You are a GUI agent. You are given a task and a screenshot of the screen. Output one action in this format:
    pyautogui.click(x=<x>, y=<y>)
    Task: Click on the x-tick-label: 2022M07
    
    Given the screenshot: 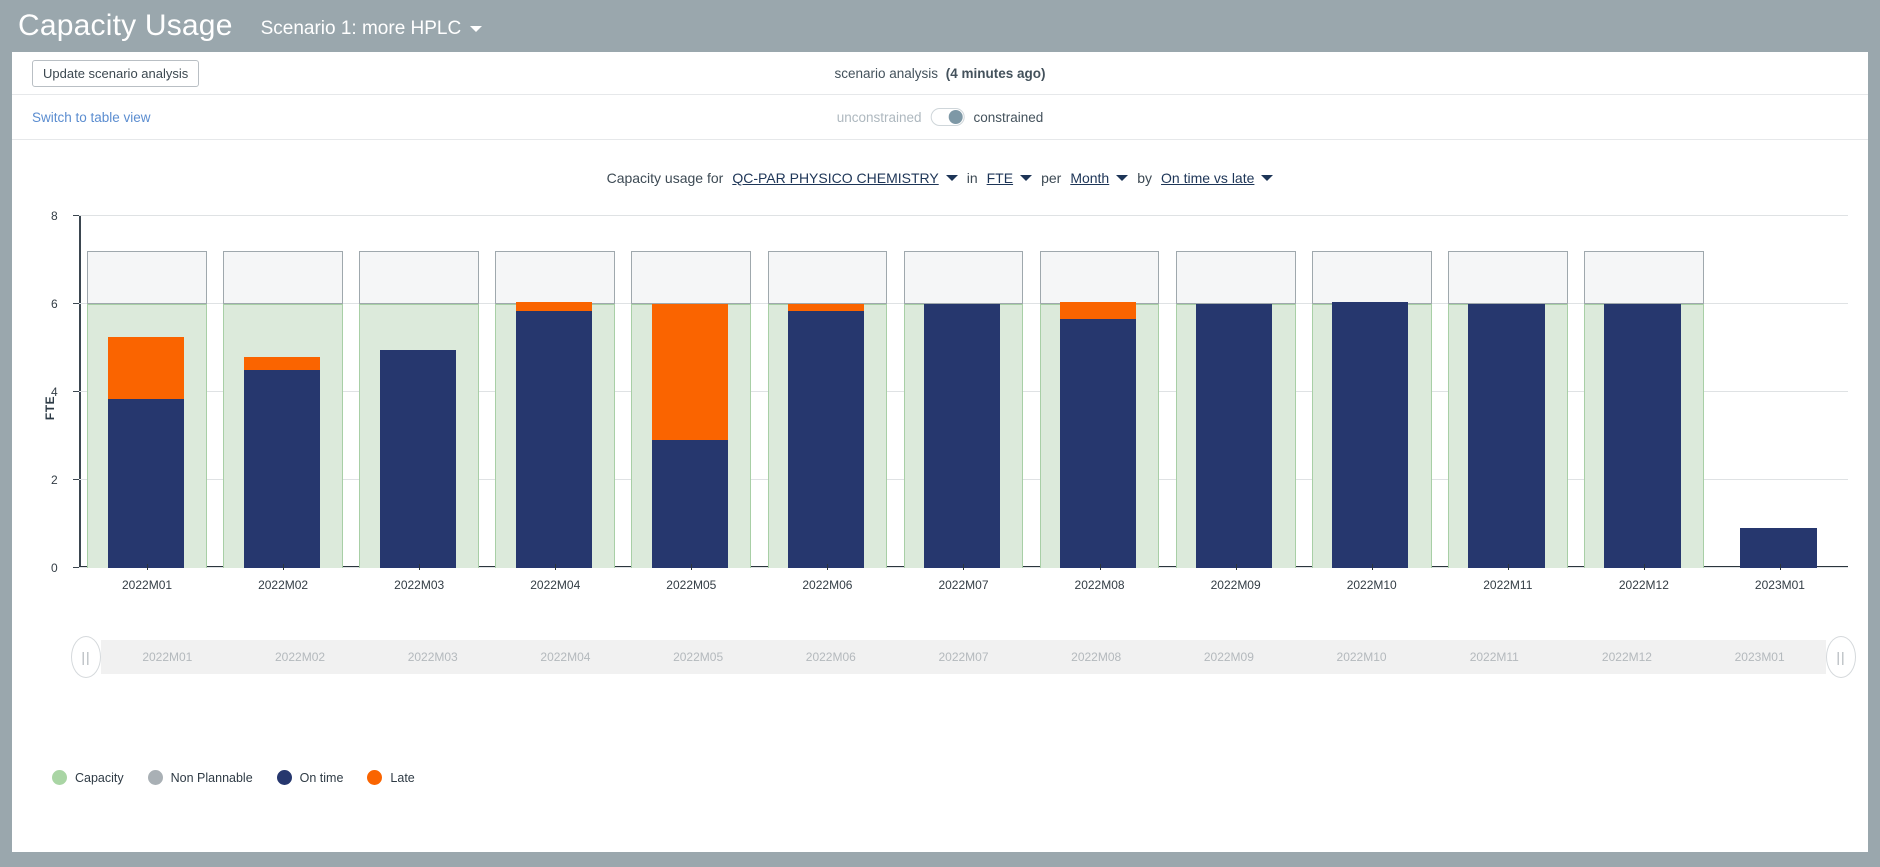 What is the action you would take?
    pyautogui.click(x=963, y=585)
    